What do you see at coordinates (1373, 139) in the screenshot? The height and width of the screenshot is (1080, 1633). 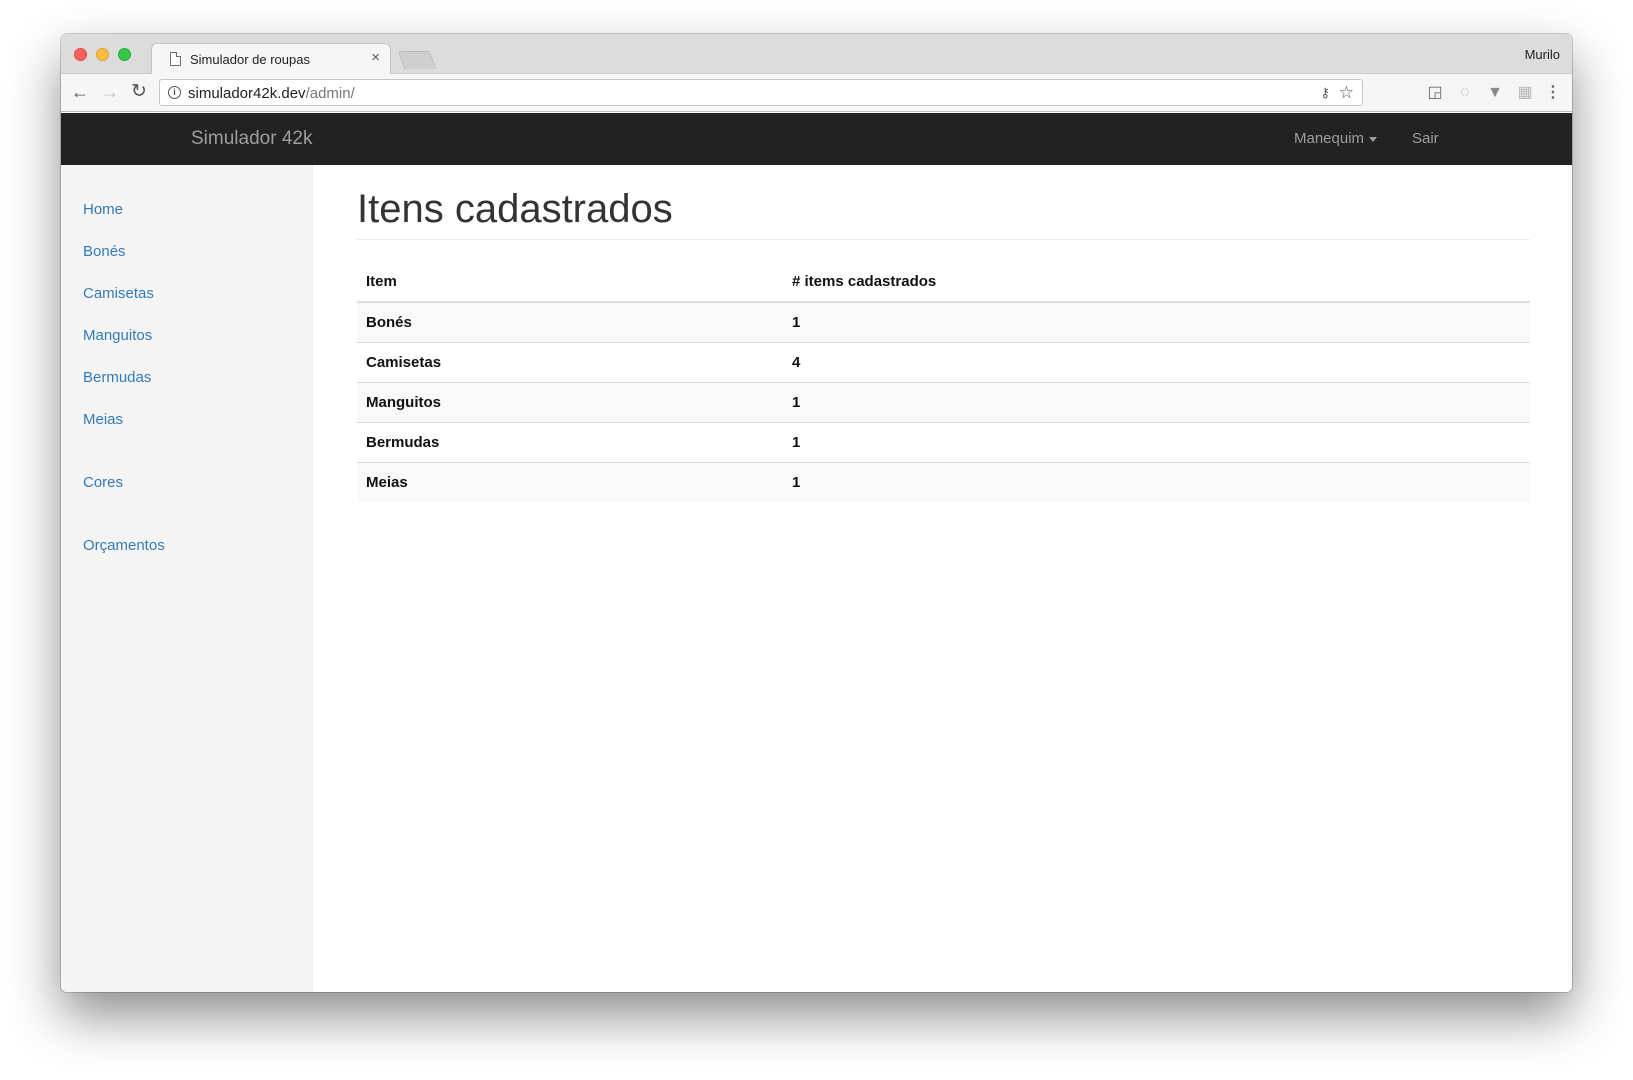 I see `chevron-down-icon` at bounding box center [1373, 139].